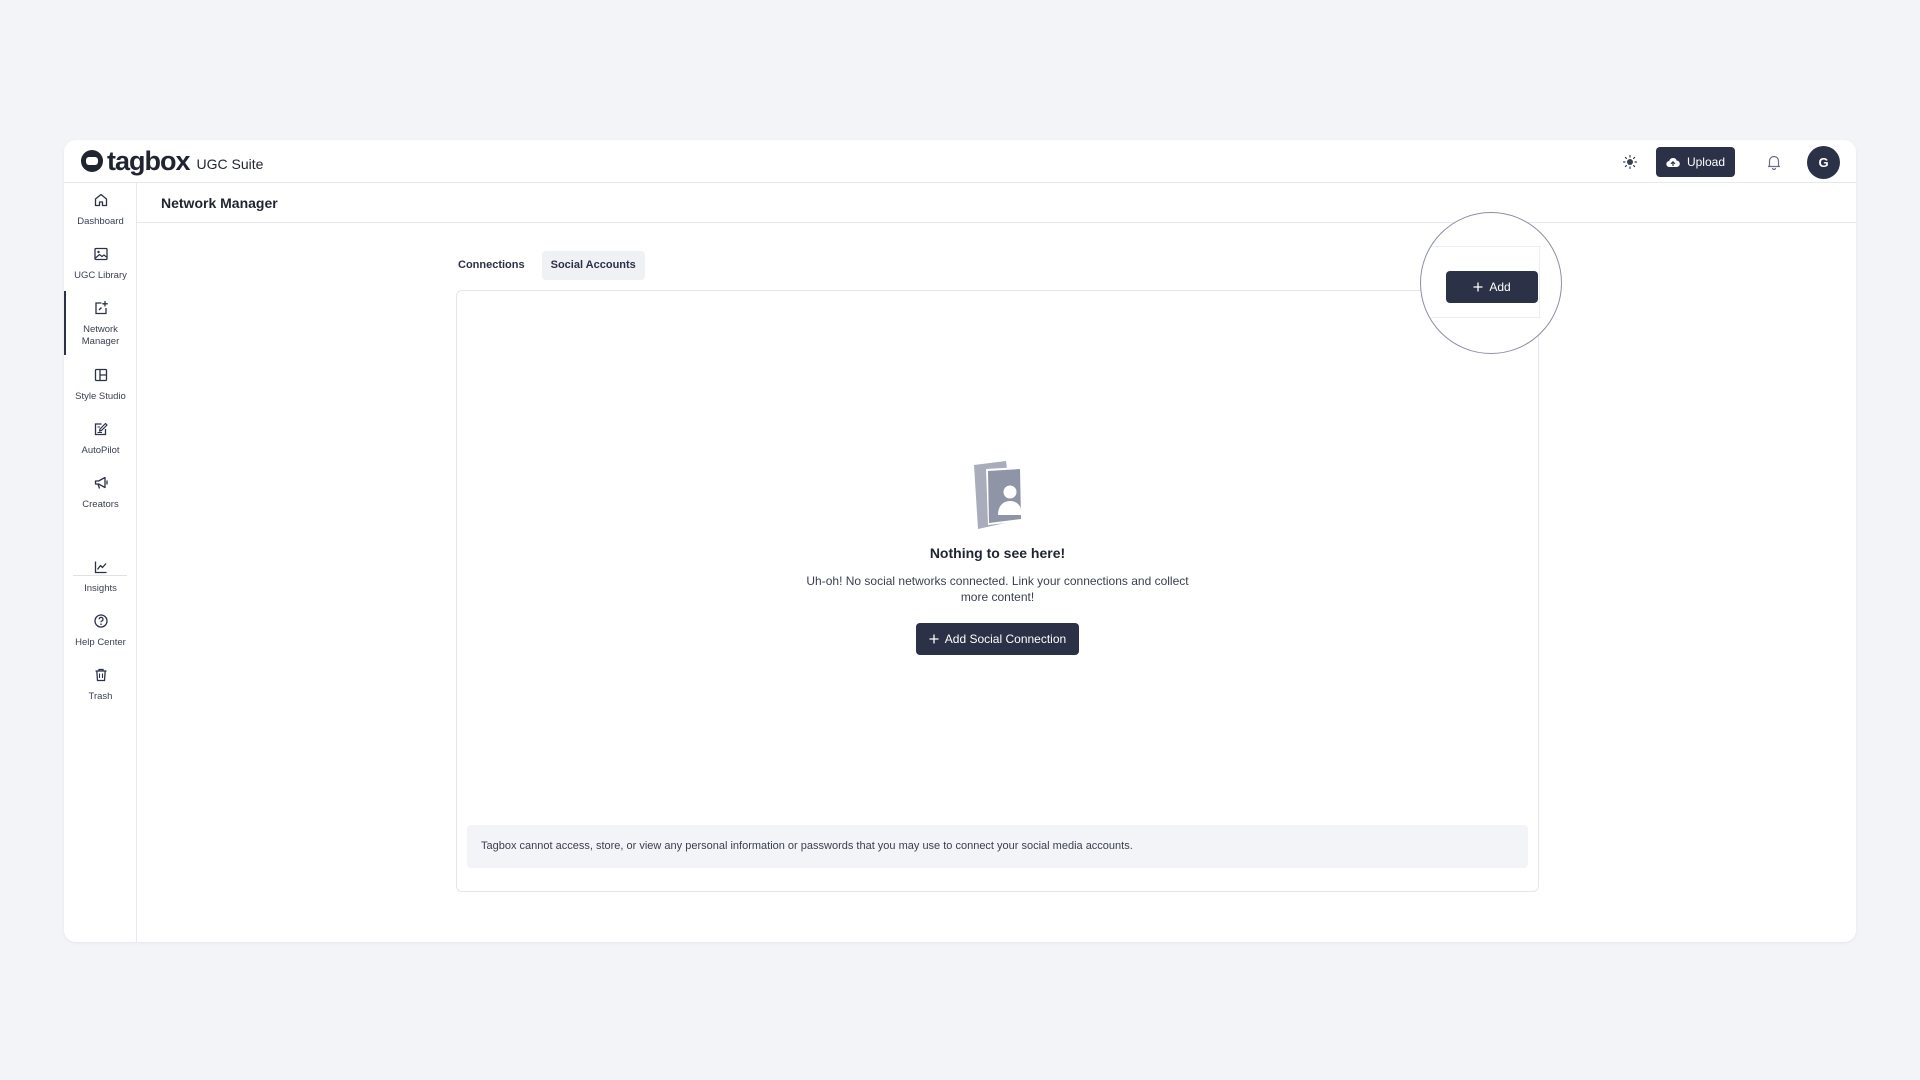 This screenshot has width=1920, height=1080. What do you see at coordinates (101, 567) in the screenshot?
I see `chart-icon` at bounding box center [101, 567].